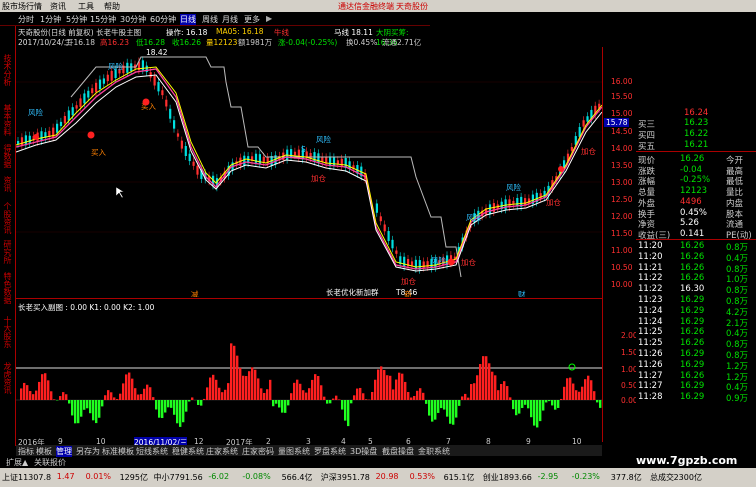 The image size is (756, 487). I want to click on tick-row: 11:27 16.26 1.2万, so click(696, 377).